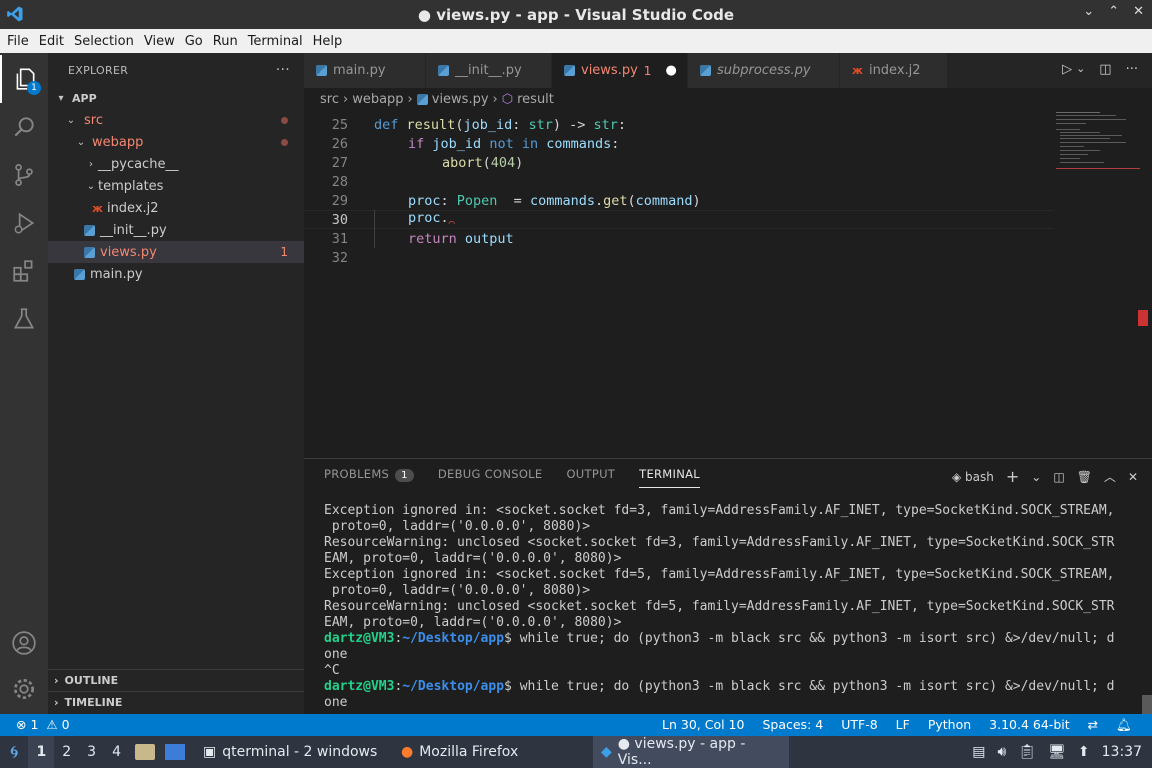 The image size is (1152, 768). I want to click on menu-help: Help, so click(328, 41).